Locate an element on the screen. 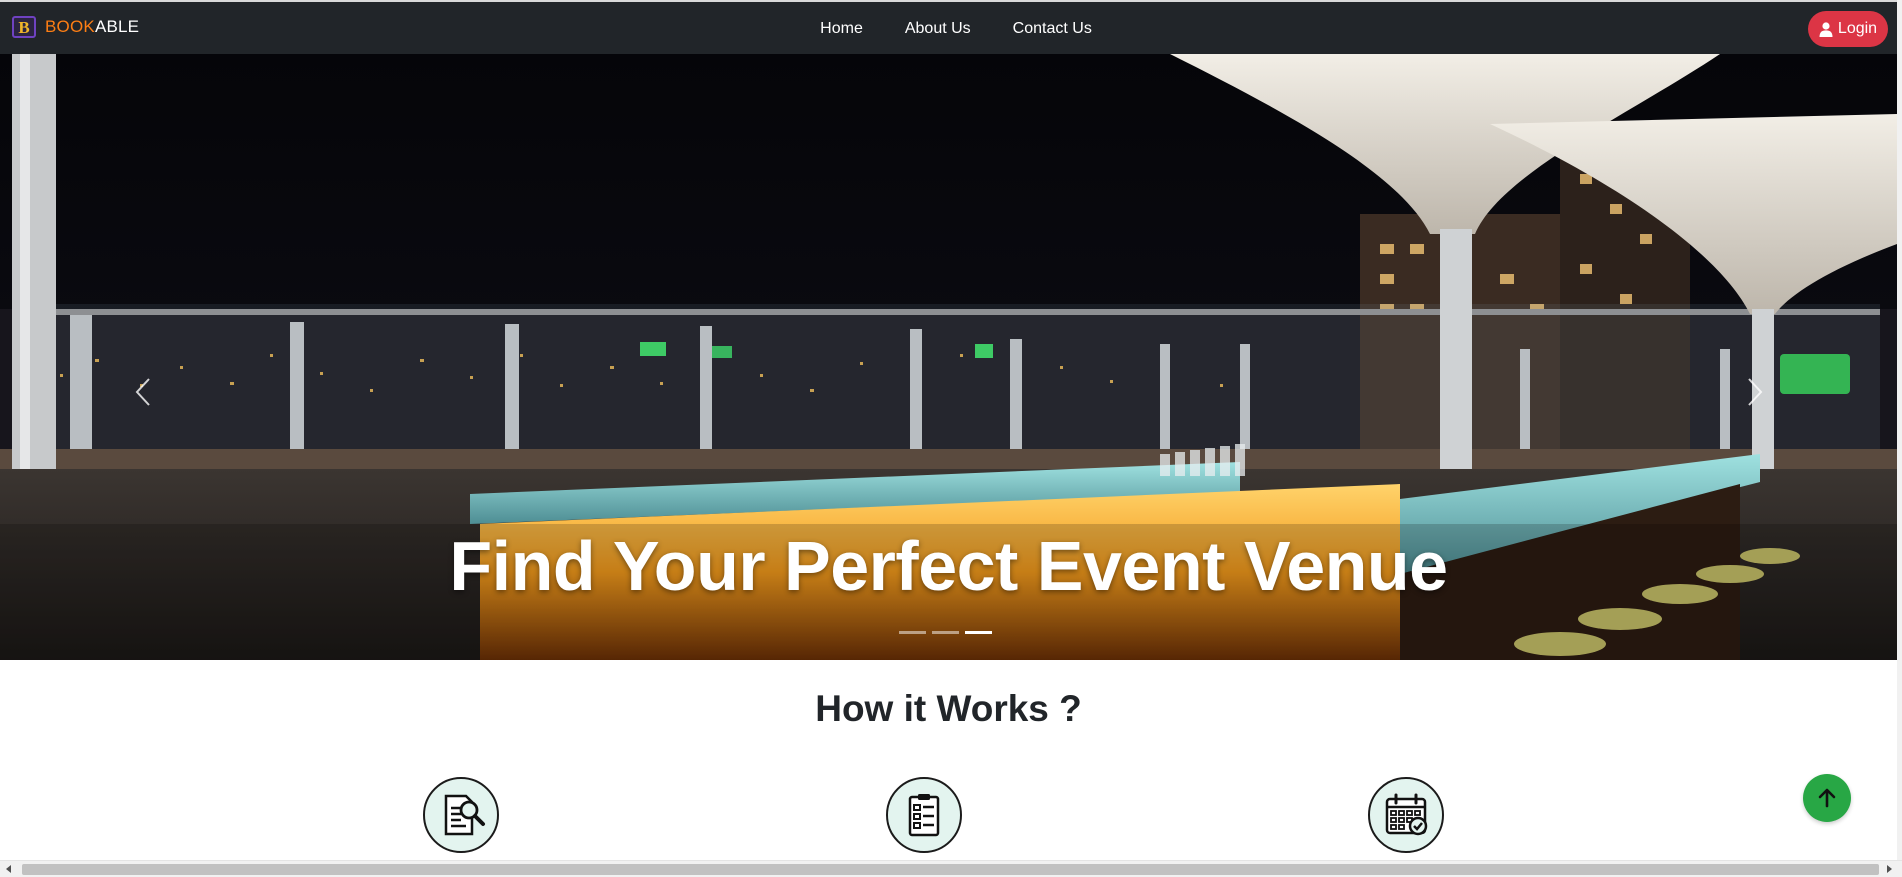 The image size is (1902, 877). chevron-left-icon is located at coordinates (142, 392).